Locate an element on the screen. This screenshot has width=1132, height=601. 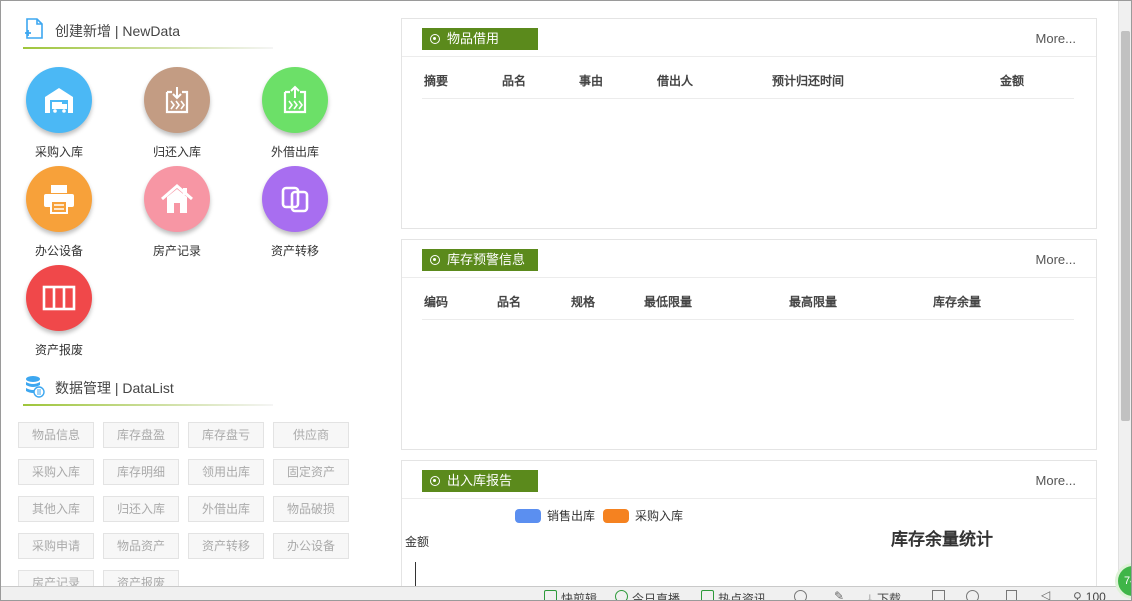
tile-label: 采购入库 is located at coordinates (58, 152).